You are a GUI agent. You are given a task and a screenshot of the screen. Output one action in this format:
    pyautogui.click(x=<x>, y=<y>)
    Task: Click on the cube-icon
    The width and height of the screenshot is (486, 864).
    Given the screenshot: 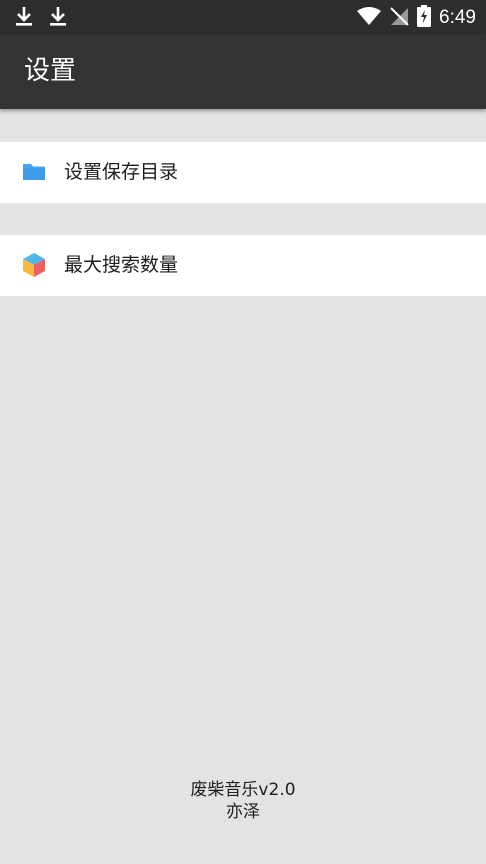 What is the action you would take?
    pyautogui.click(x=34, y=265)
    